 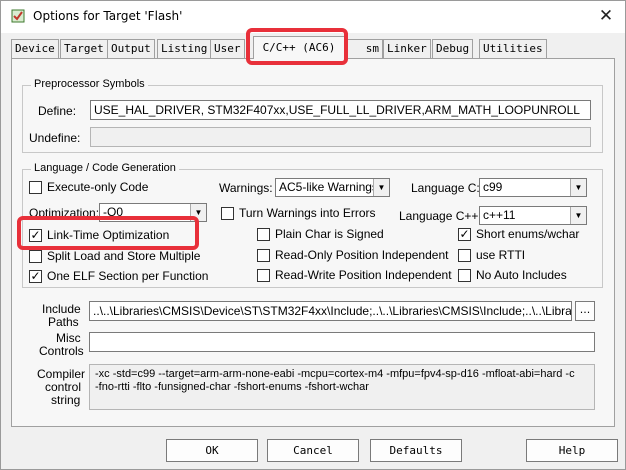 What do you see at coordinates (124, 256) in the screenshot?
I see `split-load-label: Split Load and Store Multiple` at bounding box center [124, 256].